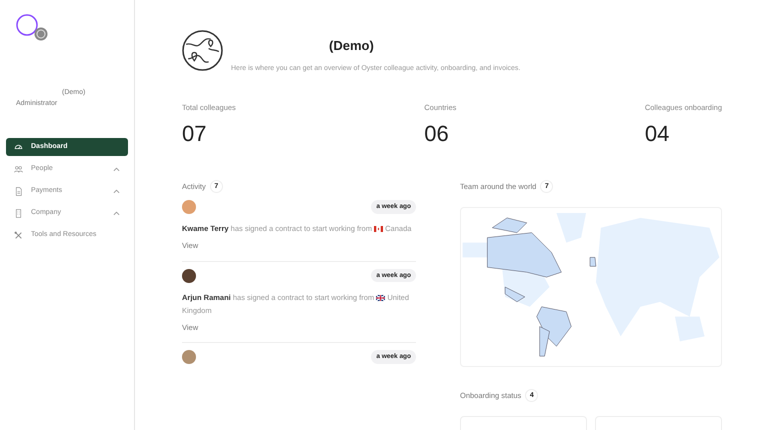 This screenshot has width=770, height=430. What do you see at coordinates (18, 213) in the screenshot?
I see `building-icon` at bounding box center [18, 213].